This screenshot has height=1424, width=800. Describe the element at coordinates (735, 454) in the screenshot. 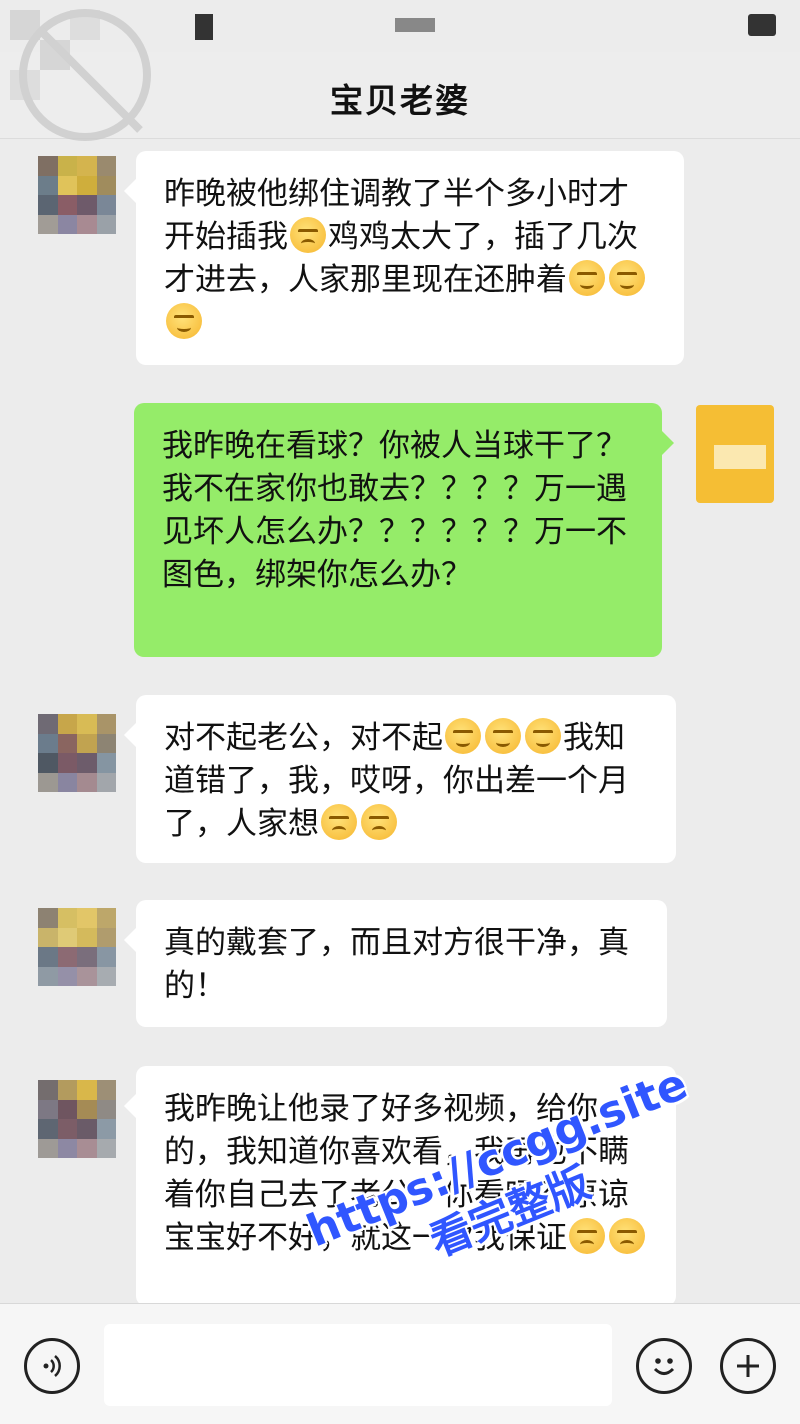

I see `my-avatar` at that location.